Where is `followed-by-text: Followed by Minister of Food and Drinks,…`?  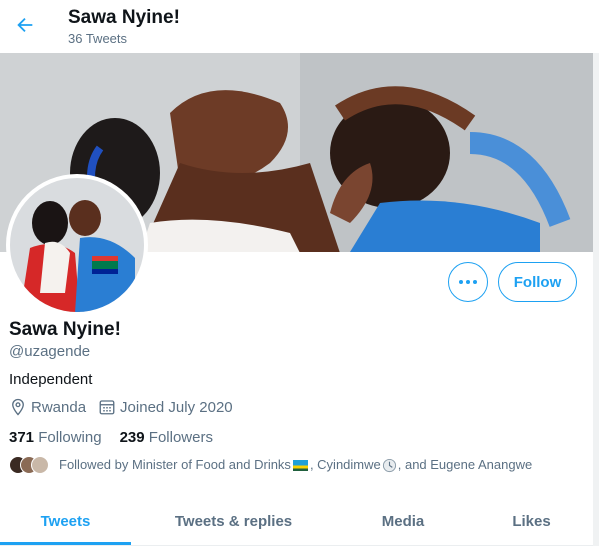
followed-by-text: Followed by Minister of Food and Drinks,… is located at coordinates (296, 464).